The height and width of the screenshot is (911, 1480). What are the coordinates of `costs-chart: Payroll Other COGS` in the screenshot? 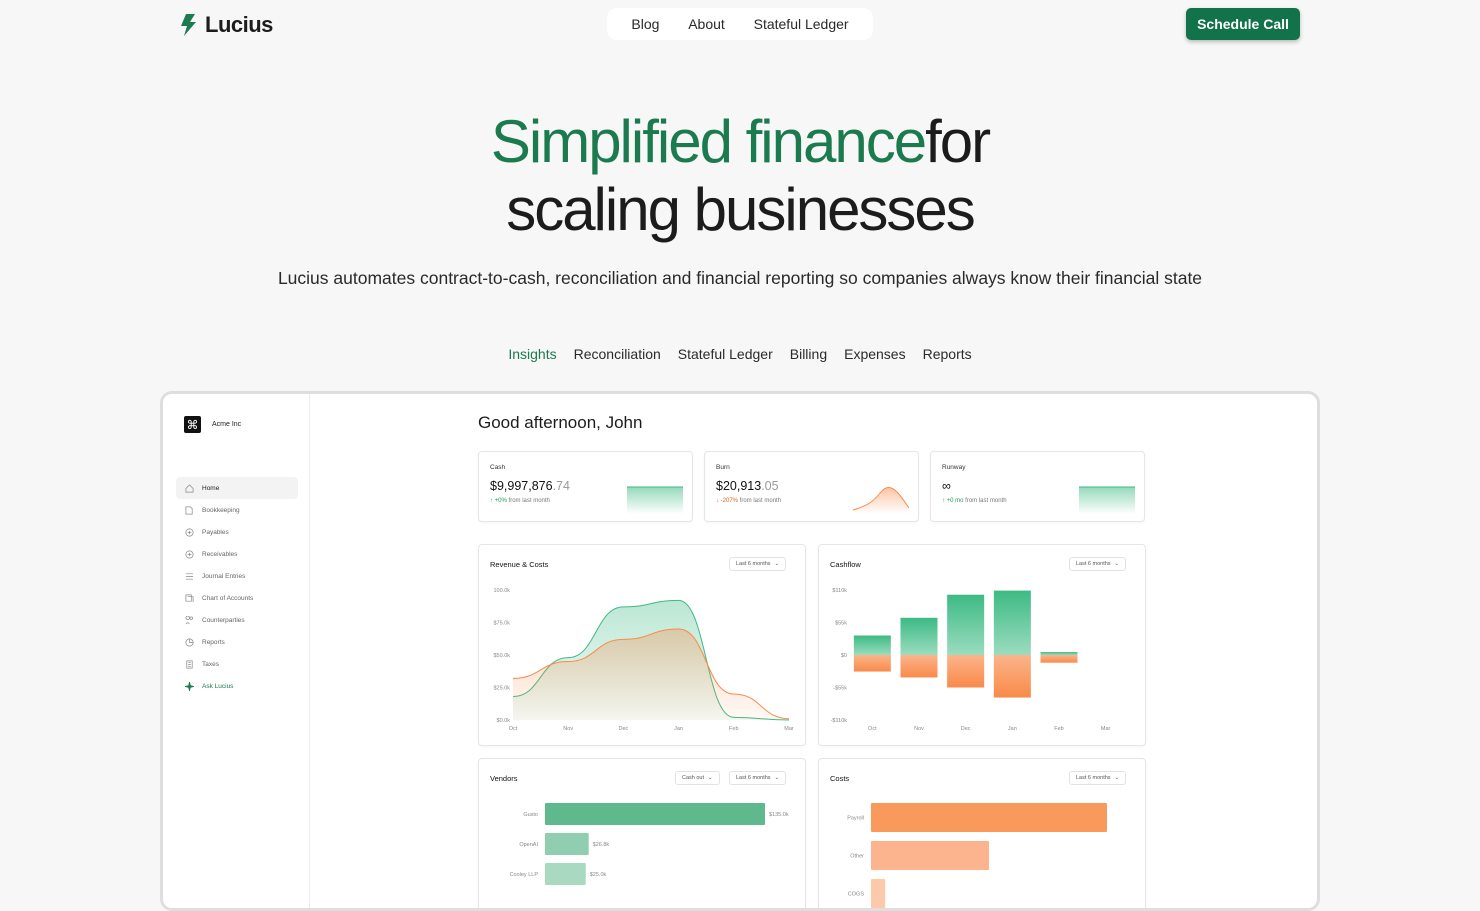 It's located at (977, 855).